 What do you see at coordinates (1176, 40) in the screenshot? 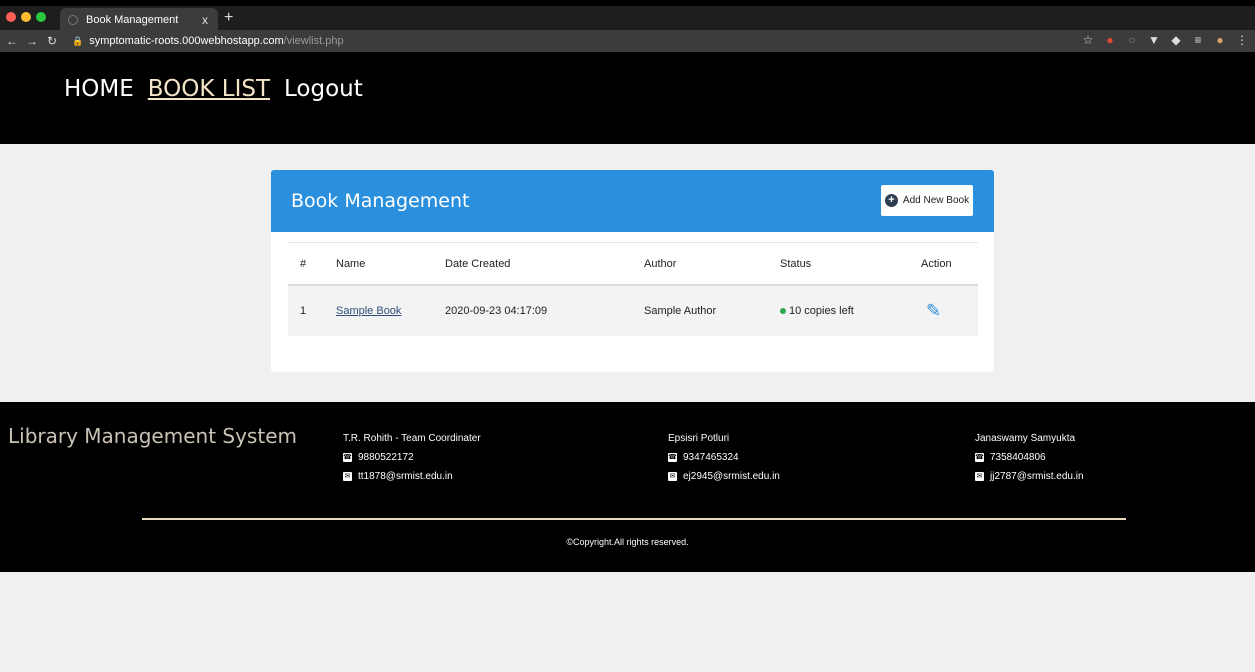
I see `puzzle-icon: ◆` at bounding box center [1176, 40].